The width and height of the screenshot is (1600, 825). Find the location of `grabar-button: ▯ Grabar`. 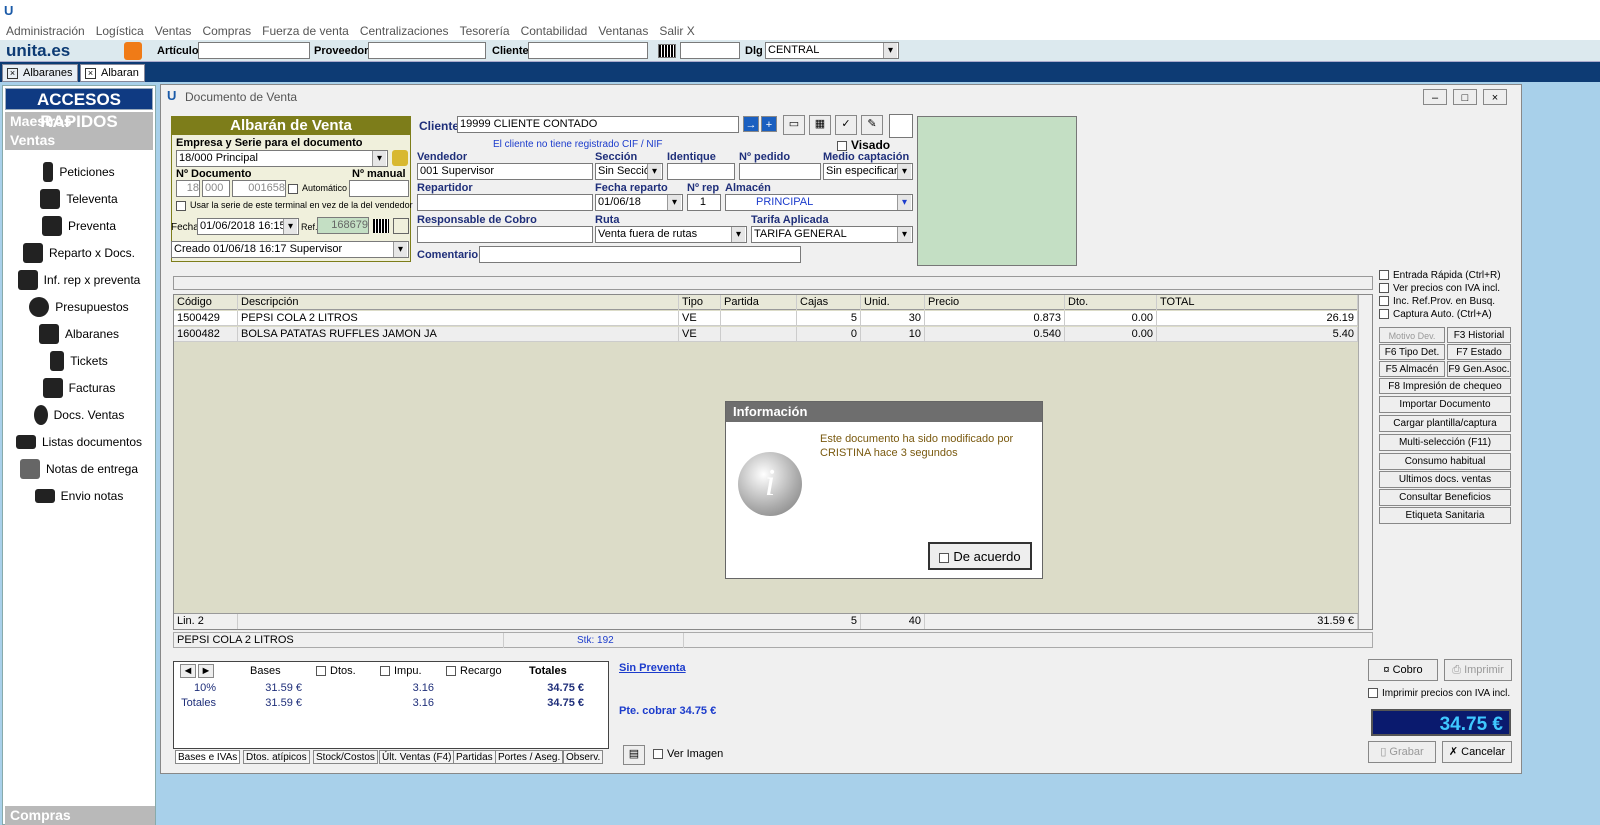

grabar-button: ▯ Grabar is located at coordinates (1402, 752).